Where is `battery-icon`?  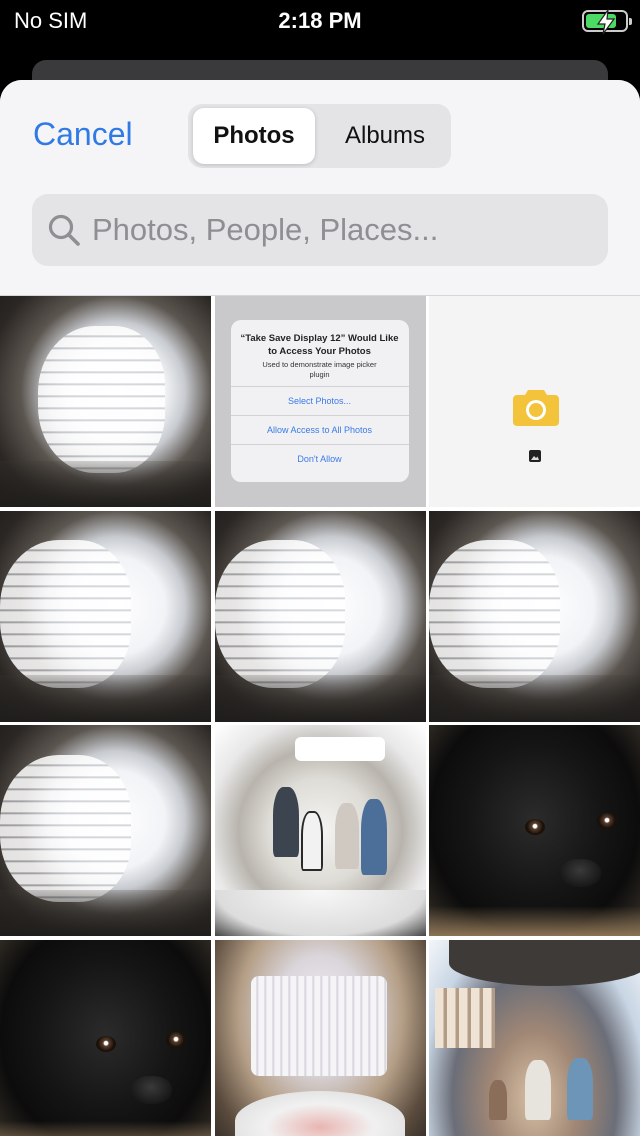 battery-icon is located at coordinates (607, 22).